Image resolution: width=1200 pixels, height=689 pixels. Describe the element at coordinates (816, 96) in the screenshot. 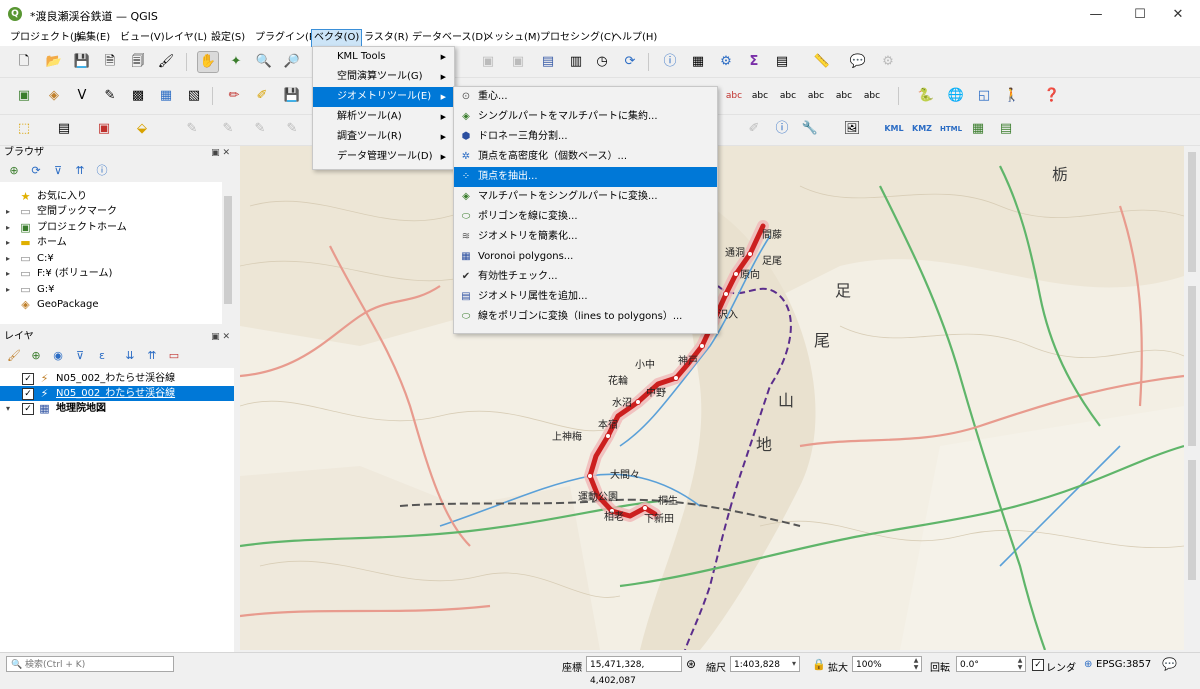

I see `label-move-icon: abc` at that location.